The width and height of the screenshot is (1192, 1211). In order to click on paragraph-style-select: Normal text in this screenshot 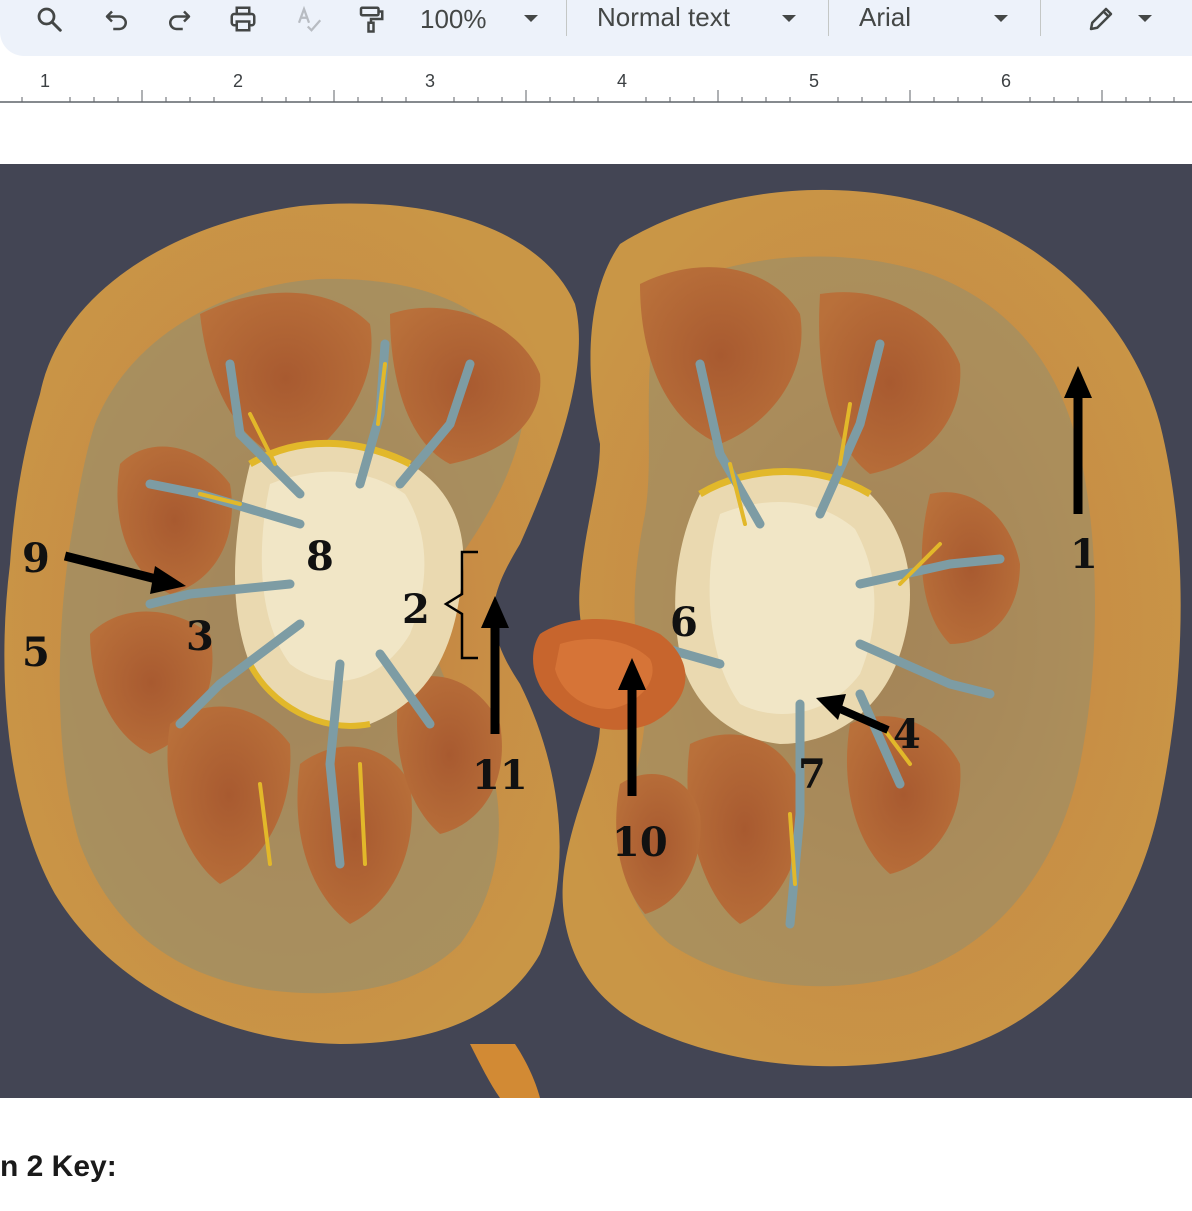, I will do `click(663, 17)`.